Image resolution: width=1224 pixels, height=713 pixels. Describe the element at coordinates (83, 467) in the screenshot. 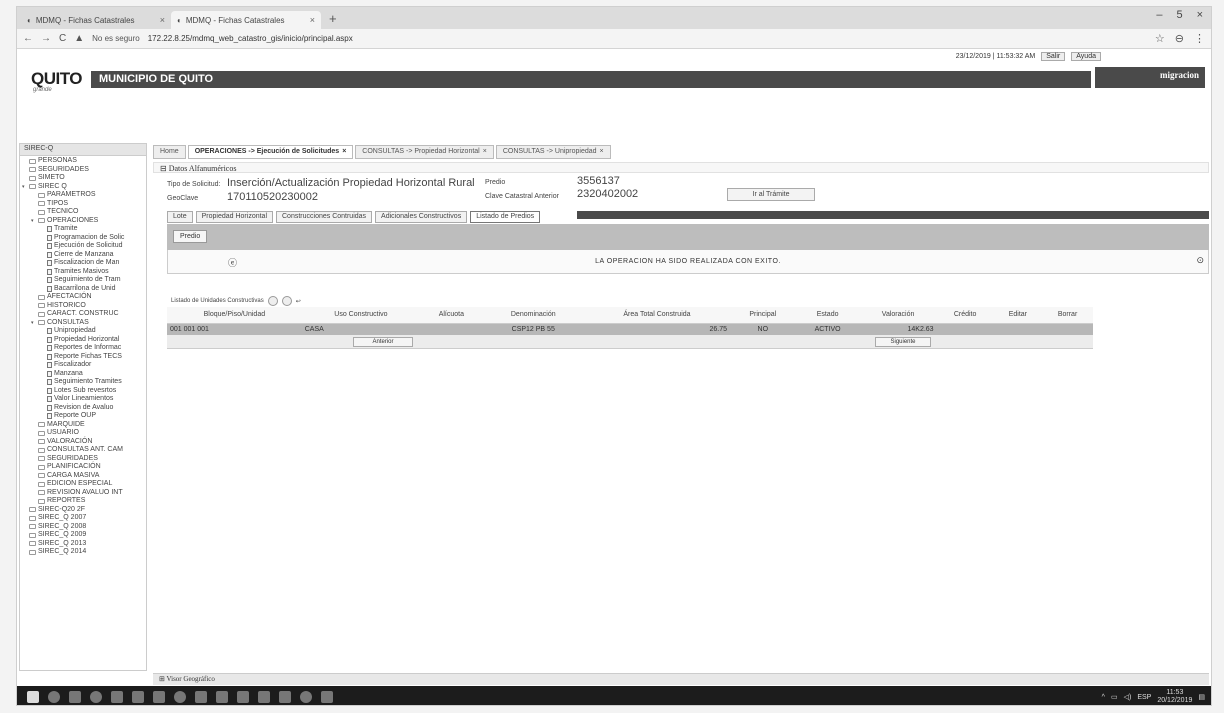

I see `tree-item: PLANIFICACIÓN` at that location.